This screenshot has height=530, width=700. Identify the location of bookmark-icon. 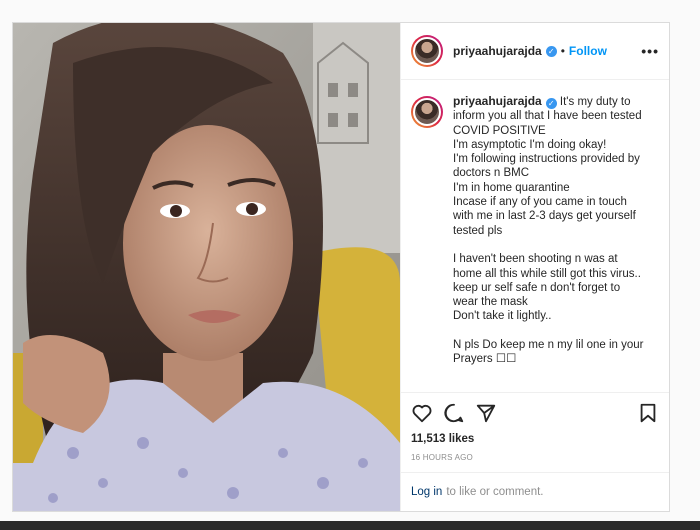
(648, 413).